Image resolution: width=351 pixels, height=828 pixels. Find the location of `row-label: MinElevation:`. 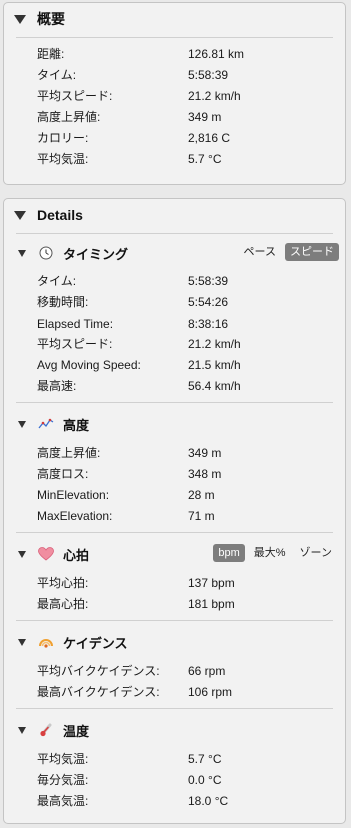

row-label: MinElevation: is located at coordinates (73, 495).